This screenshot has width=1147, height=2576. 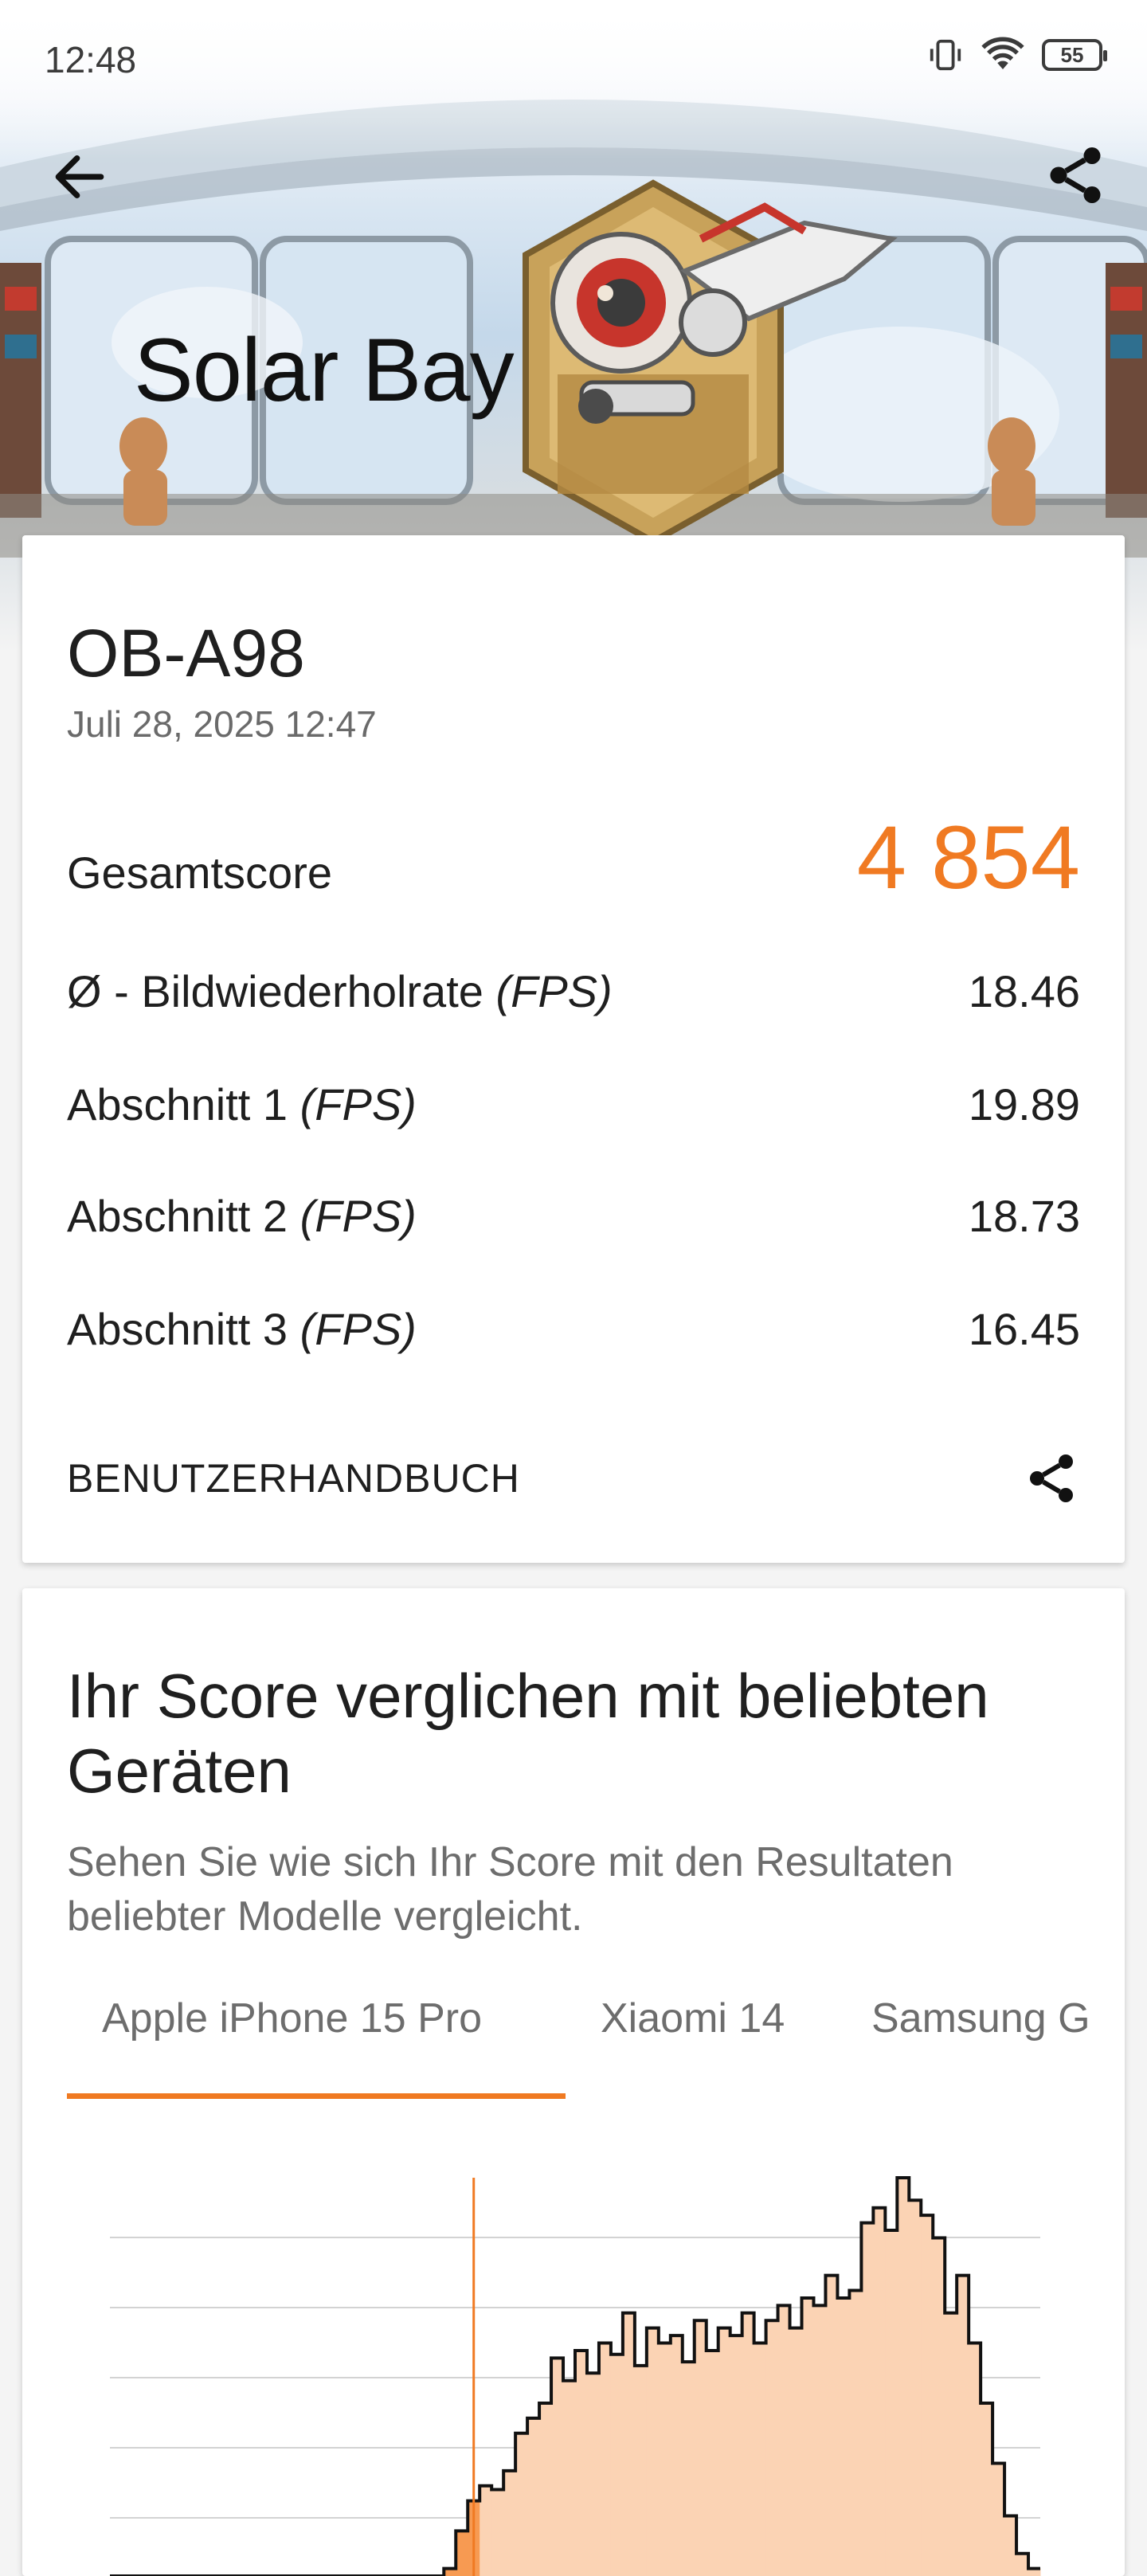 What do you see at coordinates (1024, 1329) in the screenshot?
I see `metric-value: 16.45` at bounding box center [1024, 1329].